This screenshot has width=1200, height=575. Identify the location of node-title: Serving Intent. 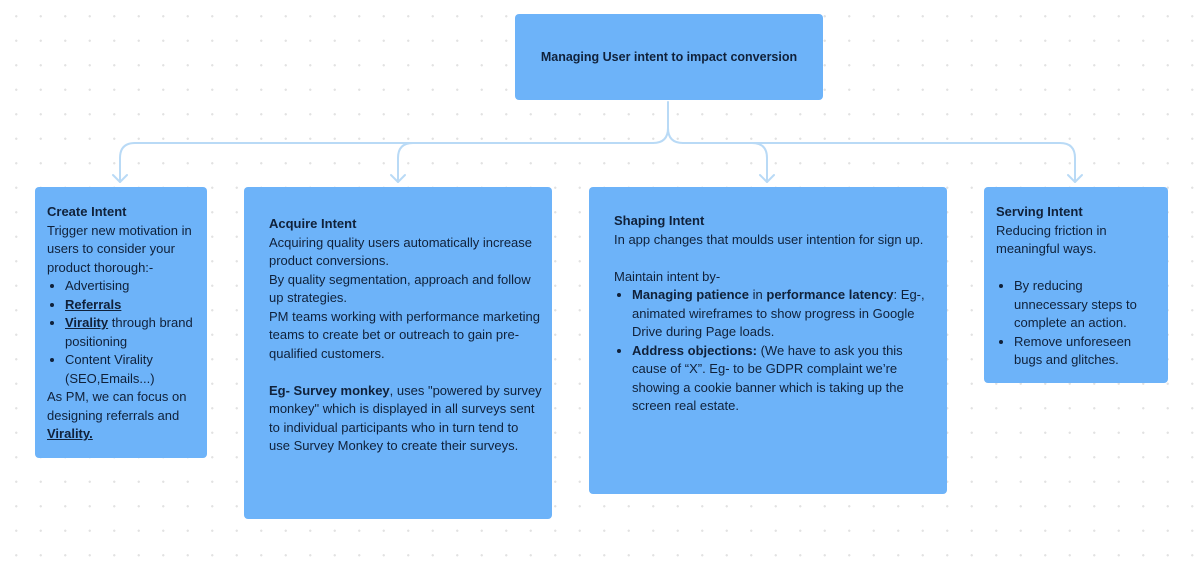
(1039, 211).